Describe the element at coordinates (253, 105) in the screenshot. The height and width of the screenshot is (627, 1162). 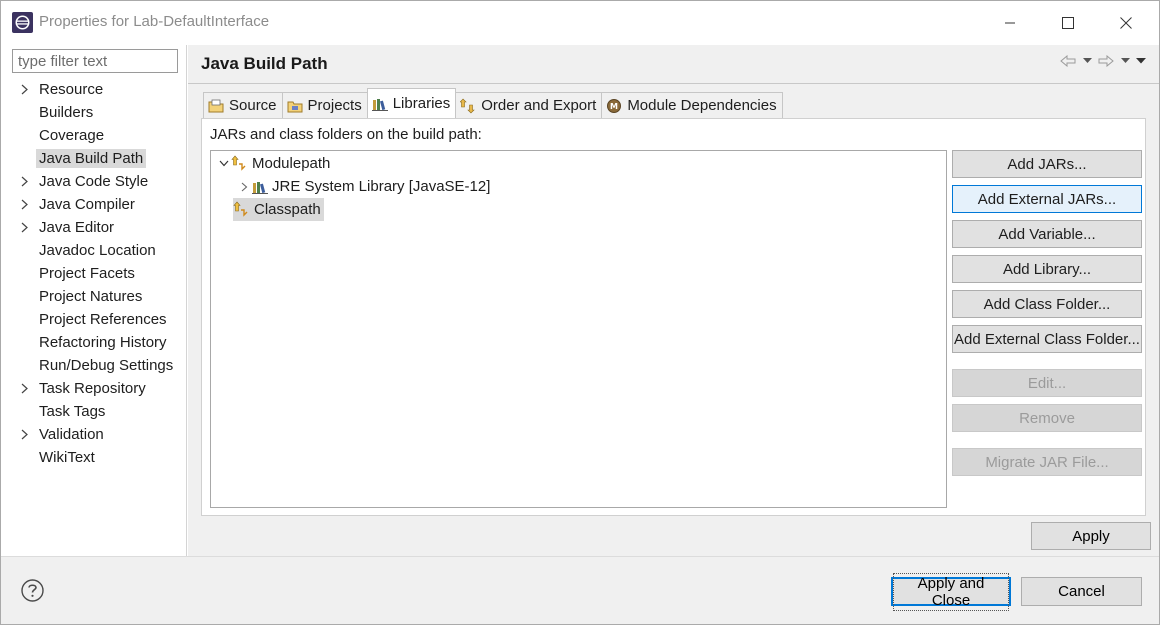
I see `tab-label: Source` at that location.